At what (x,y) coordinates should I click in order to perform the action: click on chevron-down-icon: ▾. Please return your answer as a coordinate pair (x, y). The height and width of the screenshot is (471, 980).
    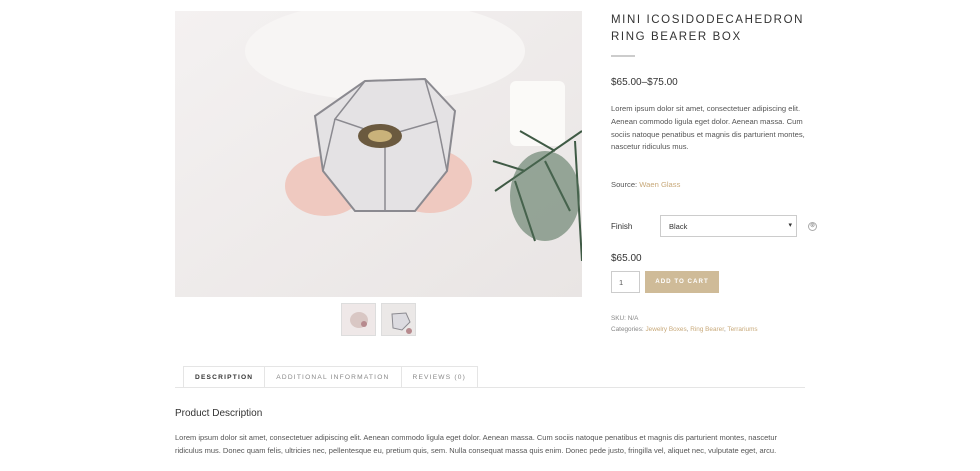
    Looking at the image, I should click on (790, 225).